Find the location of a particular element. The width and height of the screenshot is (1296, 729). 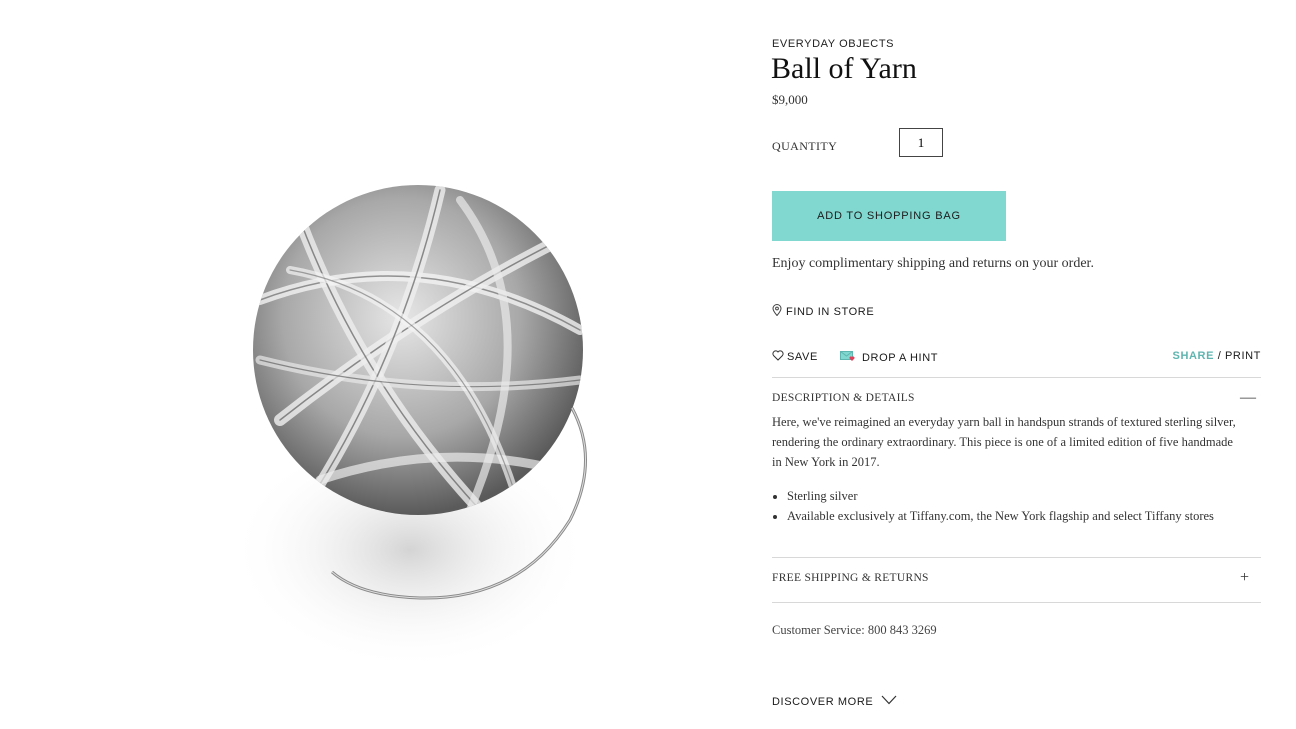

drop-a-hint-button: DROP A HINT is located at coordinates (889, 357).